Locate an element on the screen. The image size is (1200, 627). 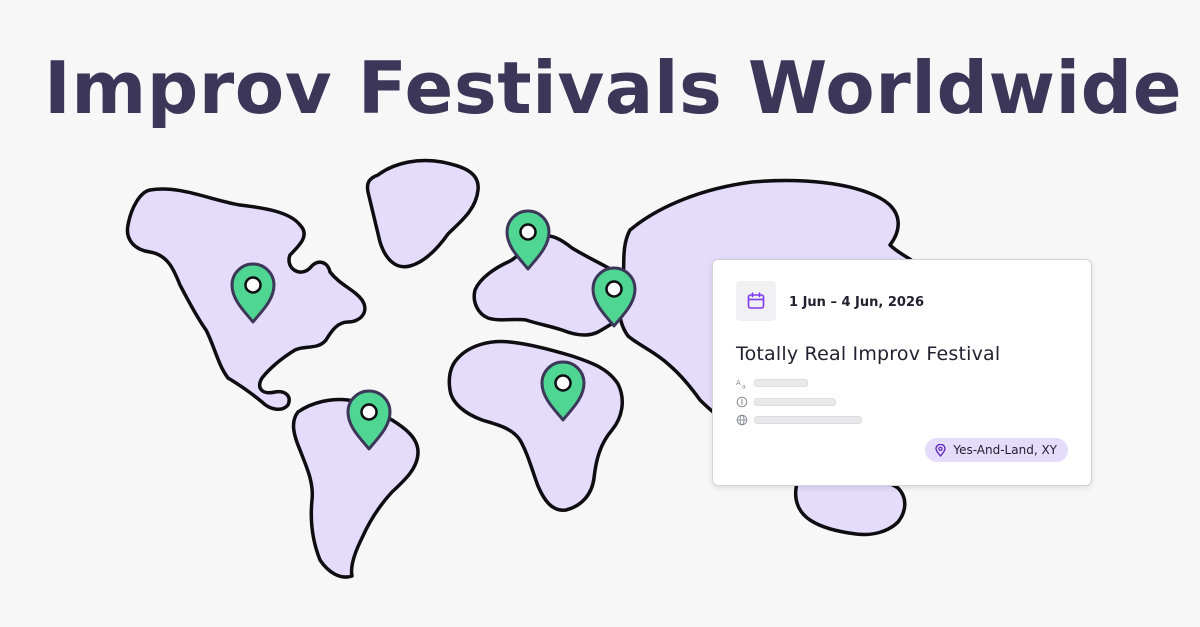
continent-greenland is located at coordinates (422, 213).